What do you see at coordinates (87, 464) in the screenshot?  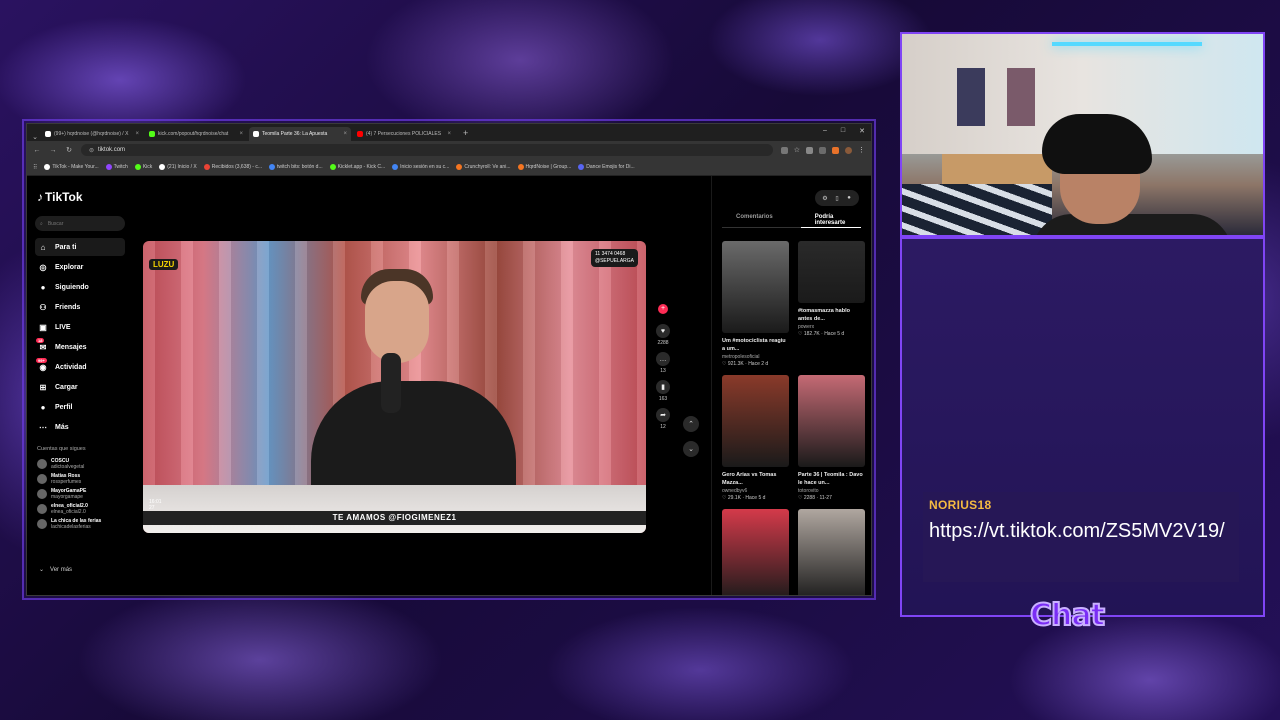 I see `following-item: COSCU adictoalvegetal` at bounding box center [87, 464].